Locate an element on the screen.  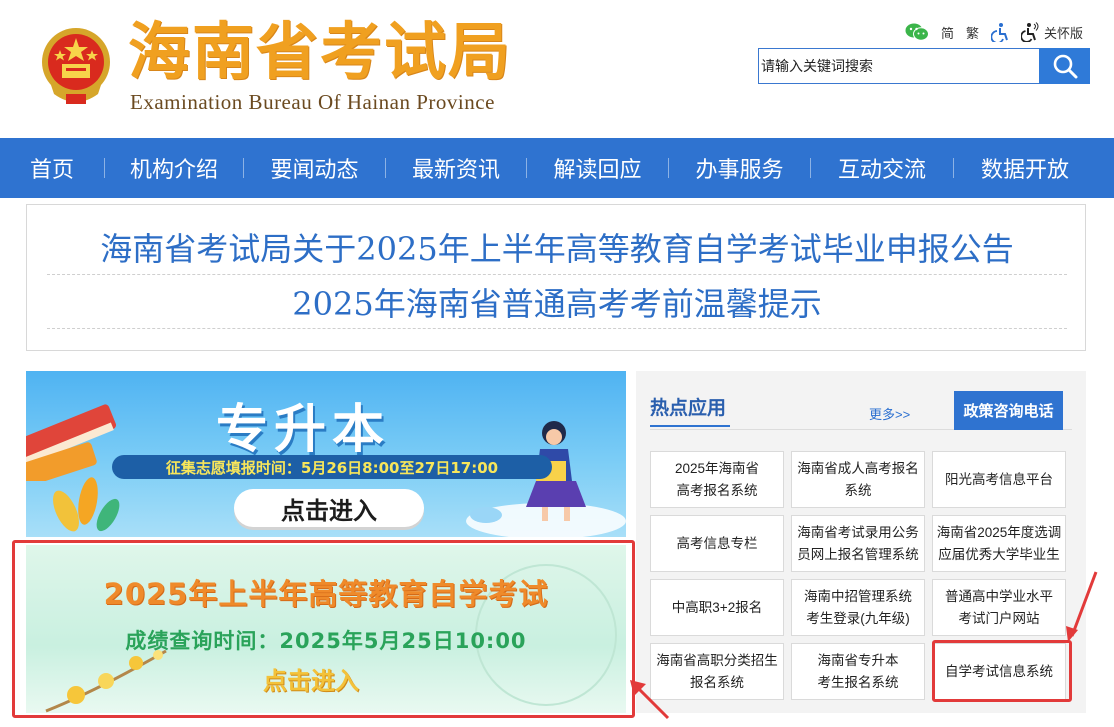
app-label: 海南中招管理系统 考生登录(九年级) is located at coordinates (858, 607).